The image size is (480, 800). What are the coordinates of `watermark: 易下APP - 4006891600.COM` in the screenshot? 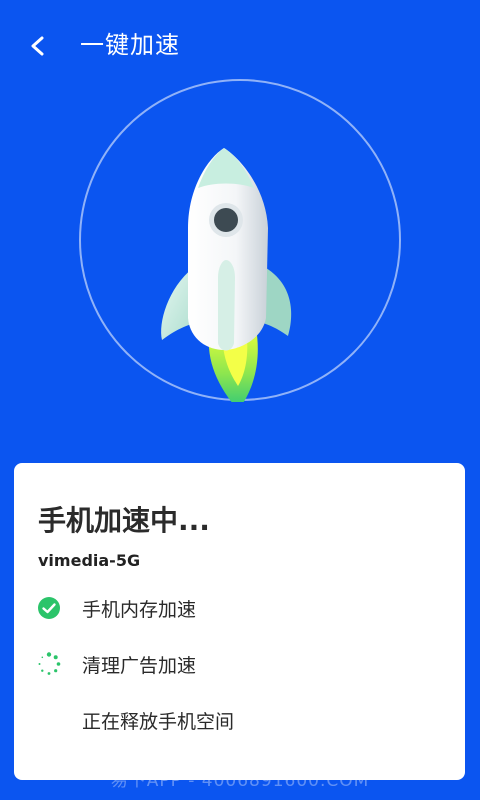 It's located at (240, 781).